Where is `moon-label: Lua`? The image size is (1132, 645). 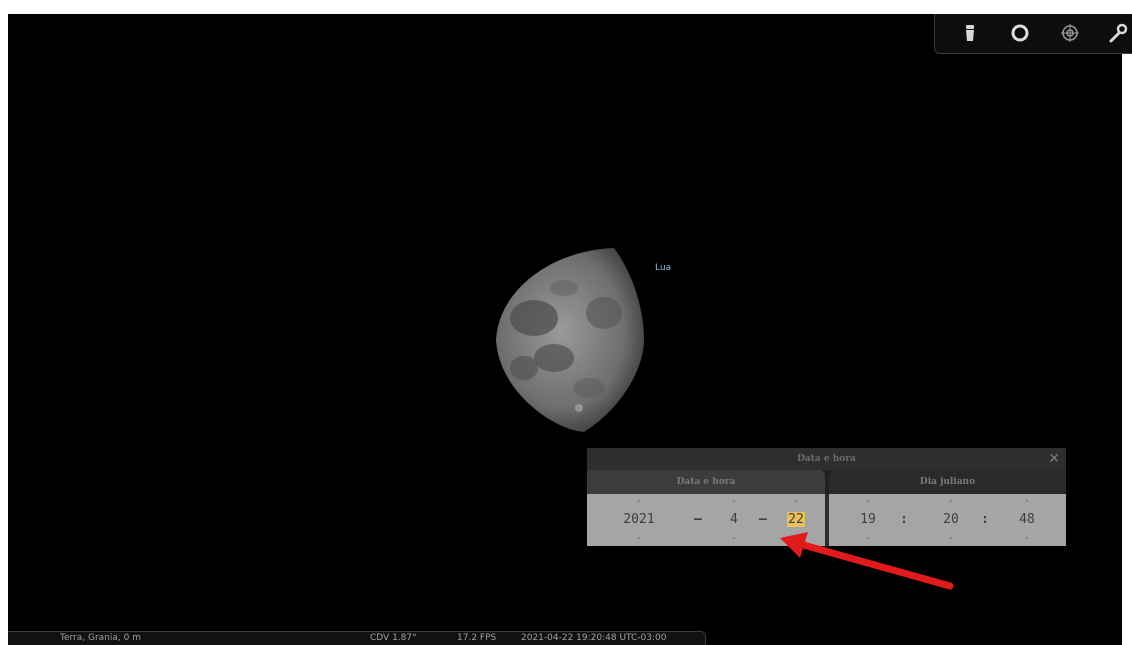 moon-label: Lua is located at coordinates (663, 268).